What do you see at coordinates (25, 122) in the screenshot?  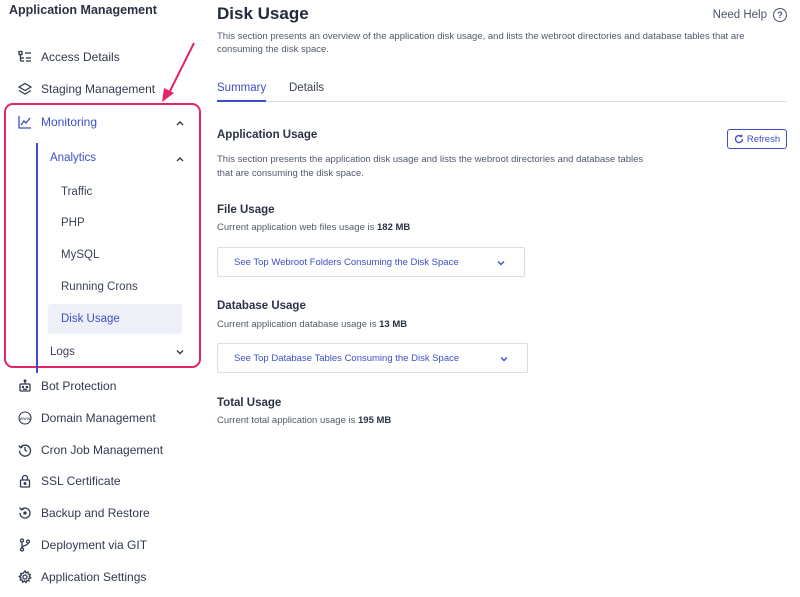 I see `chart-line-icon` at bounding box center [25, 122].